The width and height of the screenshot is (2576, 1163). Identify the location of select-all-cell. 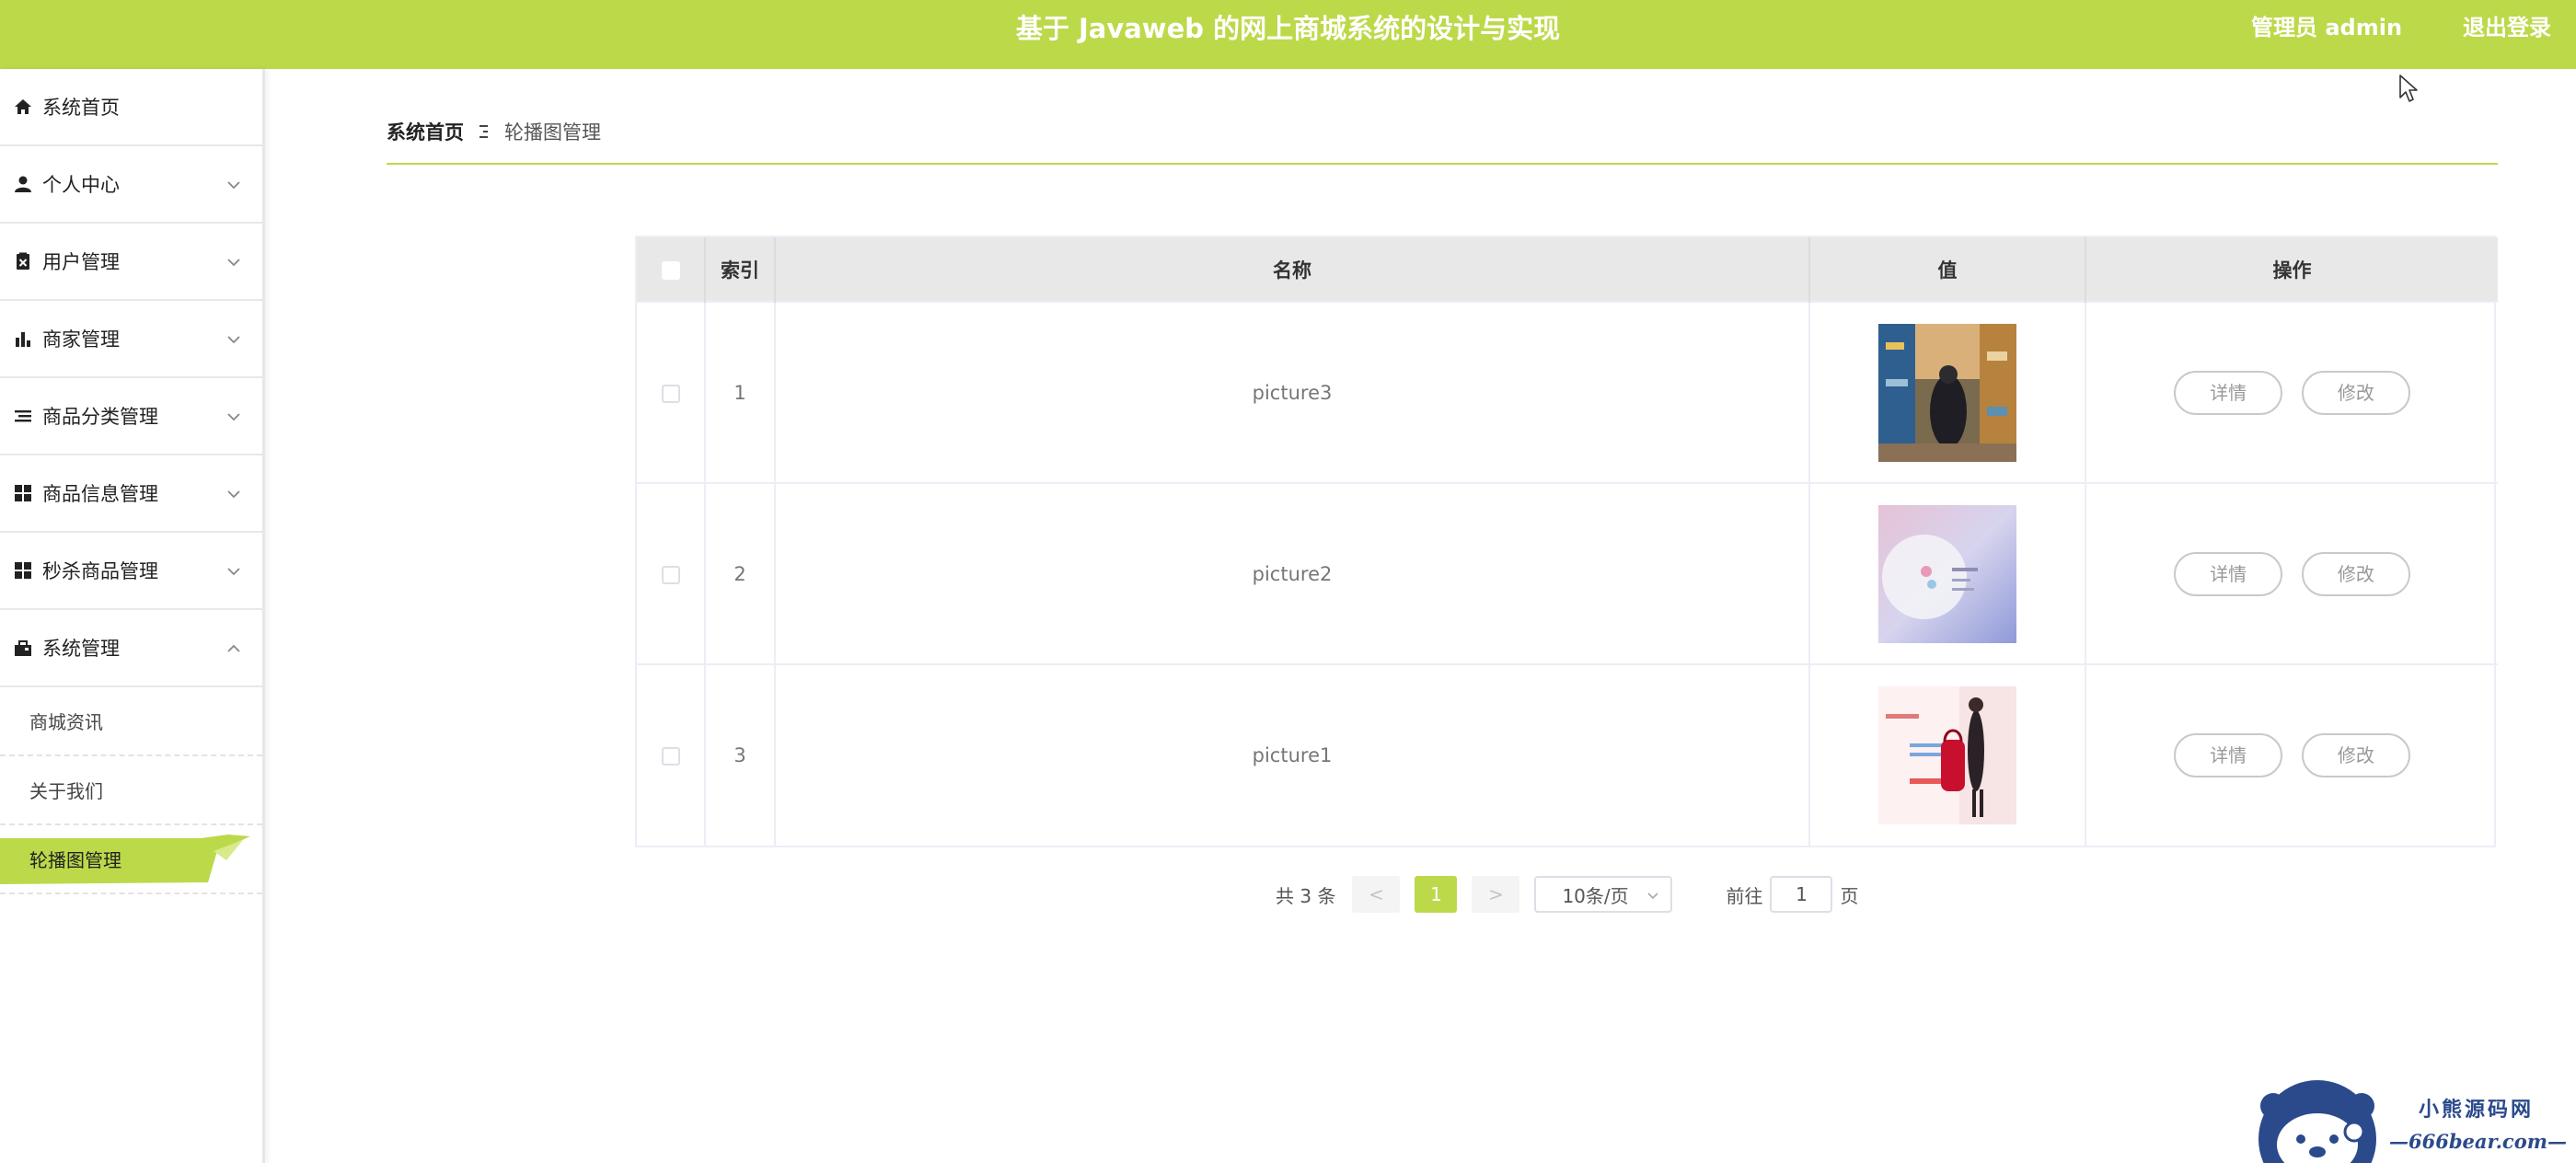
(671, 270).